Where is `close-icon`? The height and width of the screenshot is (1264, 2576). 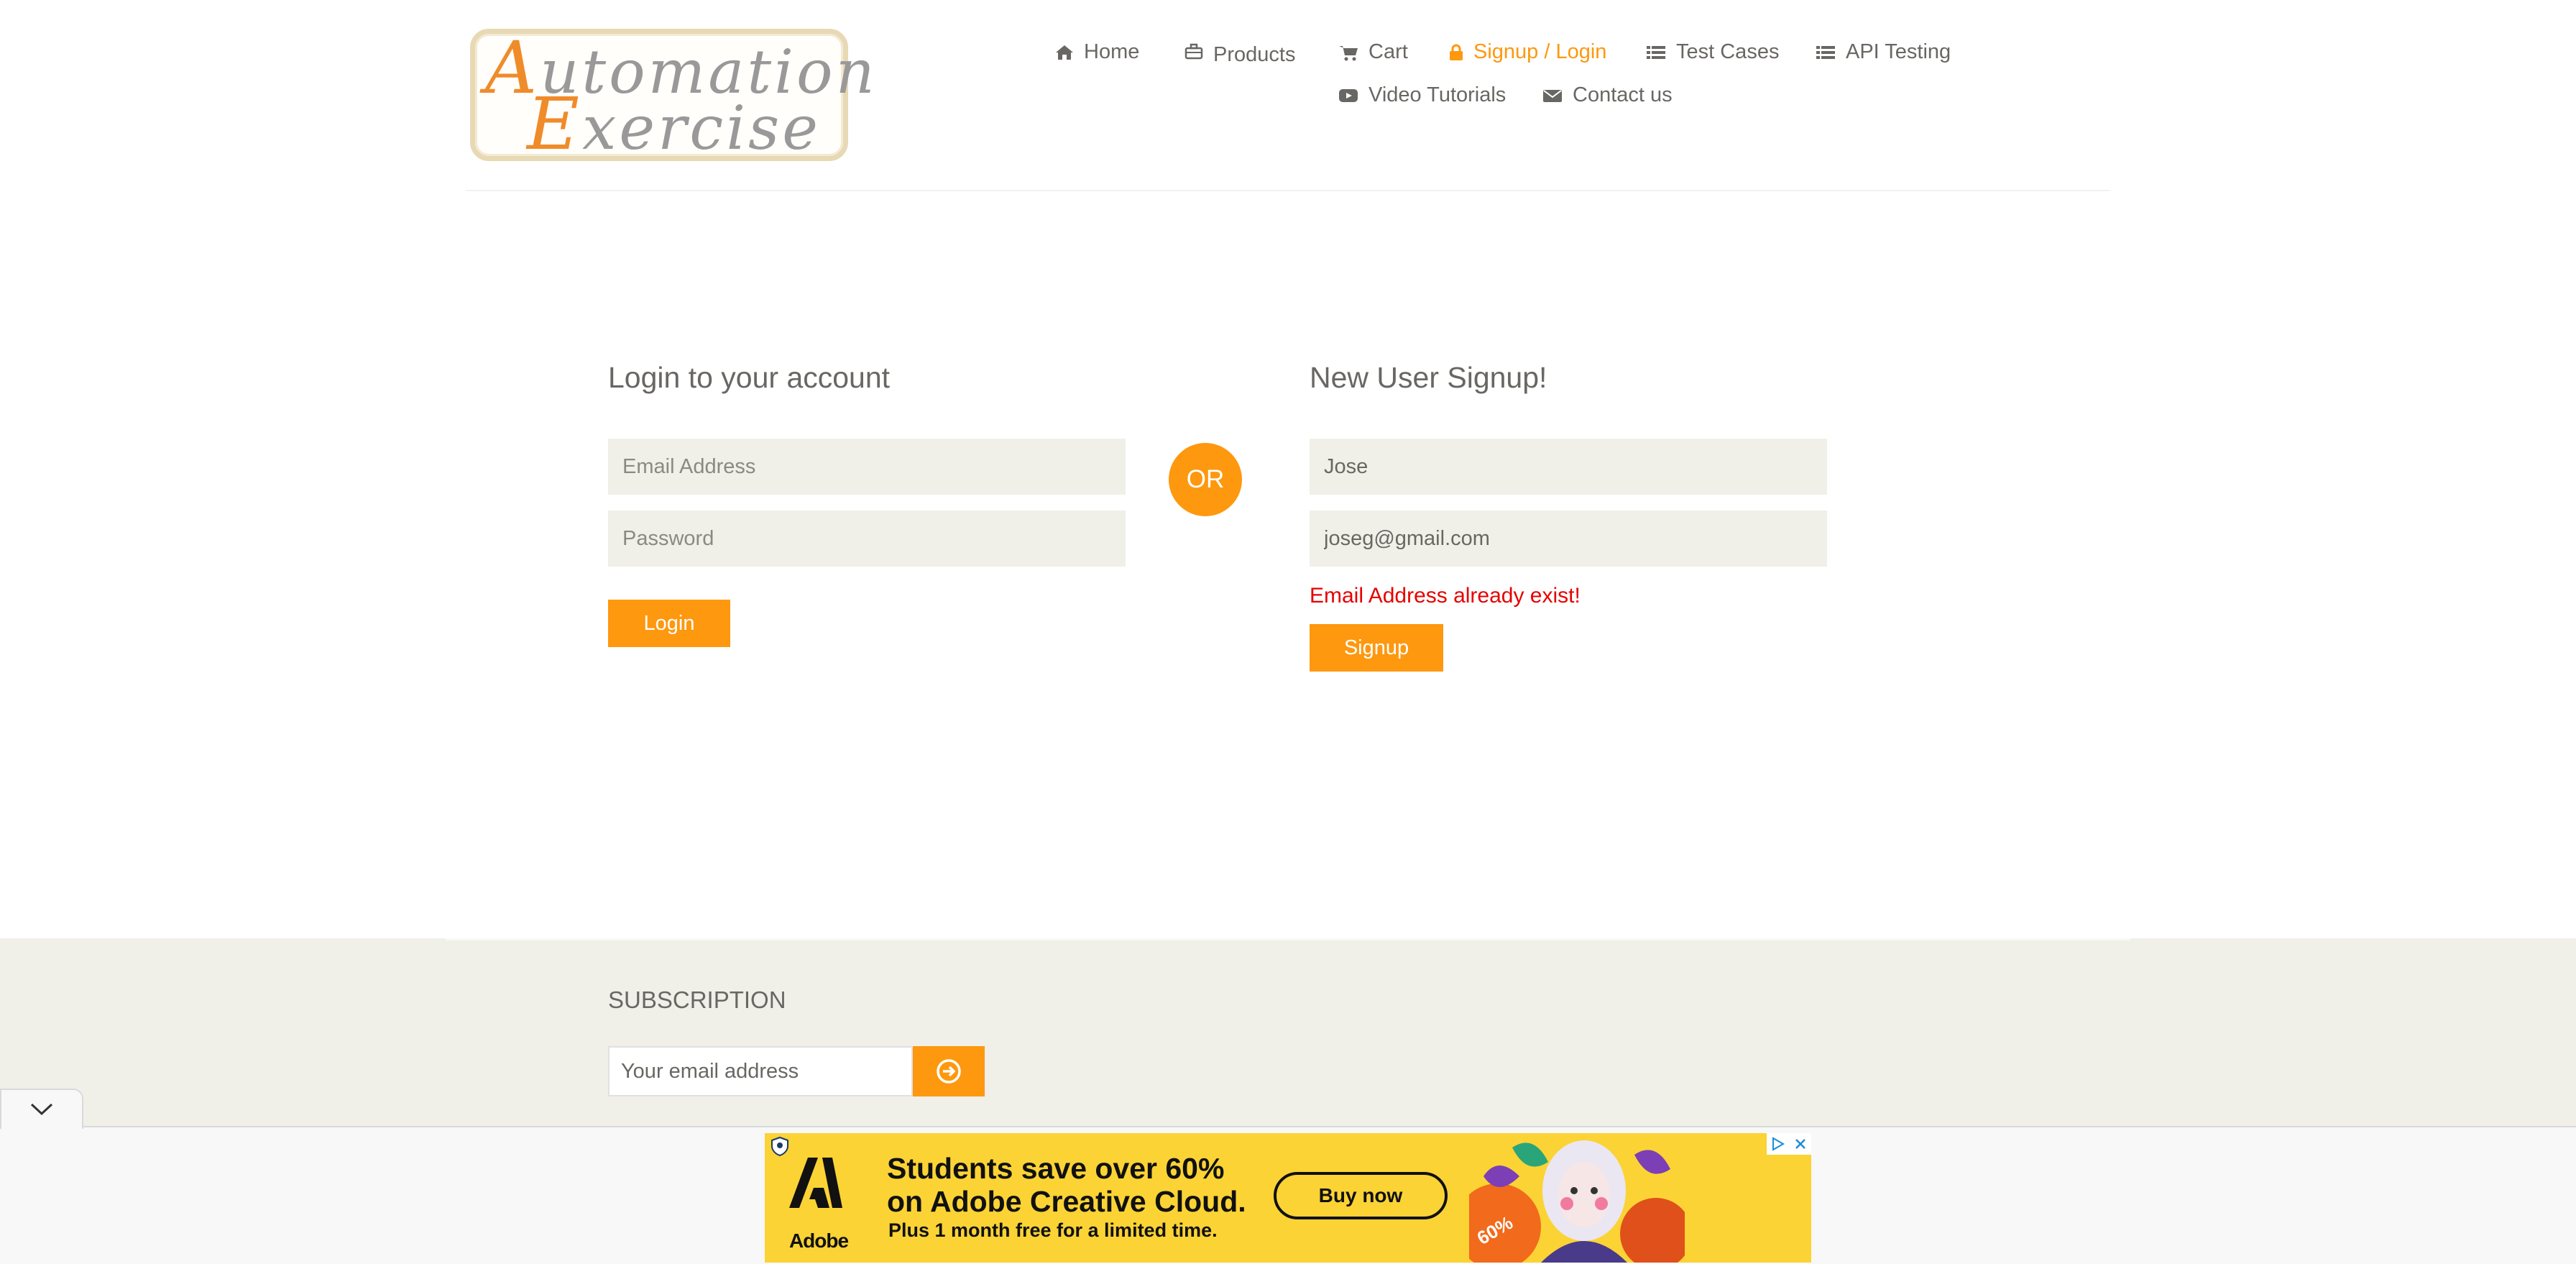
close-icon is located at coordinates (1800, 1144).